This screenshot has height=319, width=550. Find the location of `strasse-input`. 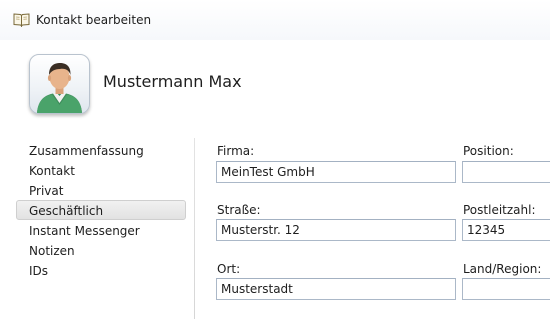

strasse-input is located at coordinates (336, 230).